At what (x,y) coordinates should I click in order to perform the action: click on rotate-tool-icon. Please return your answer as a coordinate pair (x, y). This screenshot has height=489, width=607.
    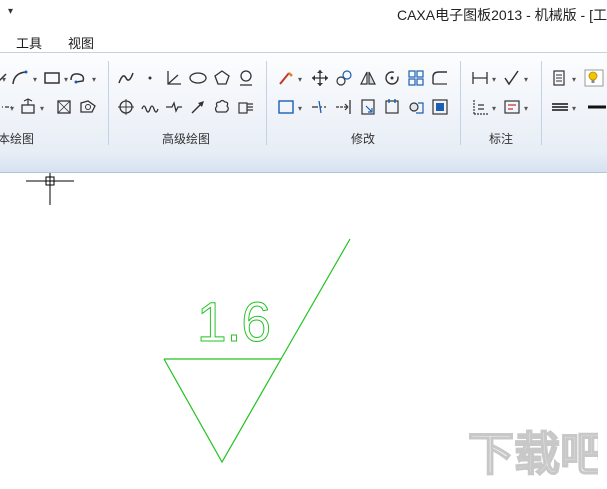
    Looking at the image, I should click on (392, 78).